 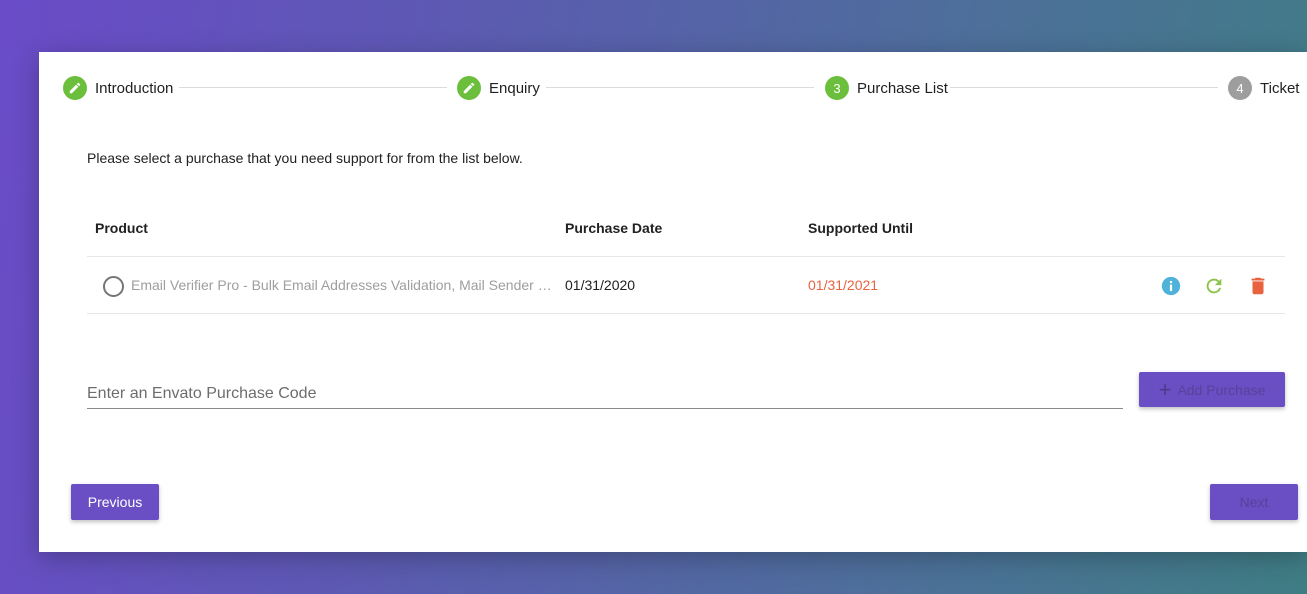 What do you see at coordinates (1165, 389) in the screenshot?
I see `plus-icon: +` at bounding box center [1165, 389].